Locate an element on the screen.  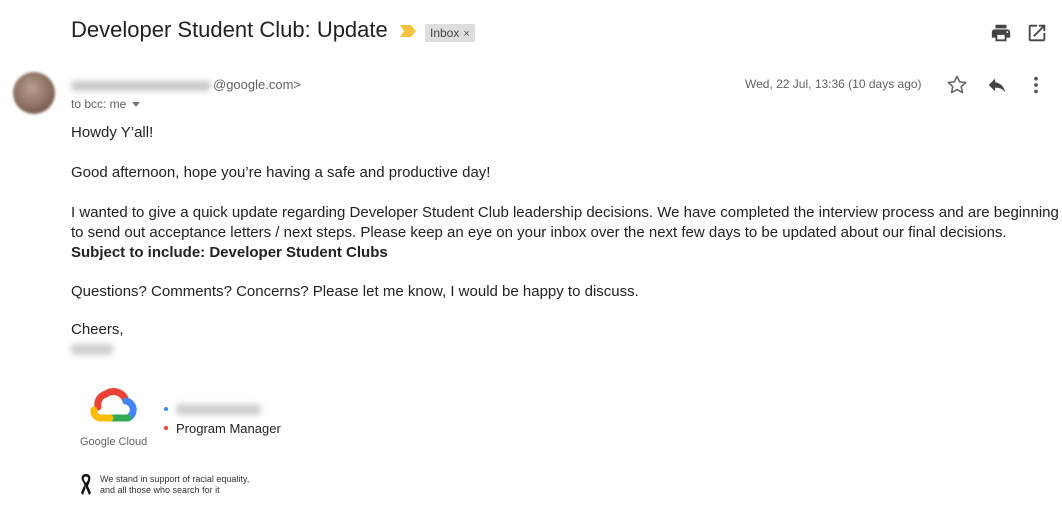
email-subject: Developer Student Club: Update is located at coordinates (229, 29).